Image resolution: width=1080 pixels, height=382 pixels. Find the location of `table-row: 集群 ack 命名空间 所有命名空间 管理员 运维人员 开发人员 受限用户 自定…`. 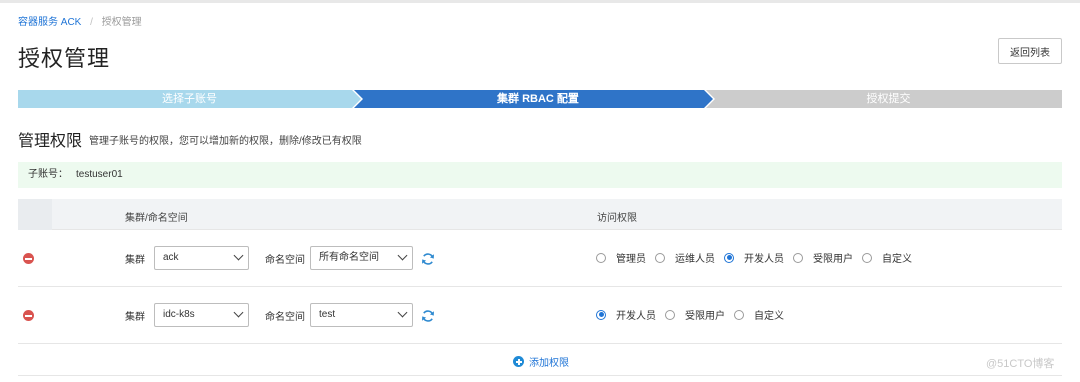

table-row: 集群 ack 命名空间 所有命名空间 管理员 运维人员 开发人员 受限用户 自定… is located at coordinates (540, 258).